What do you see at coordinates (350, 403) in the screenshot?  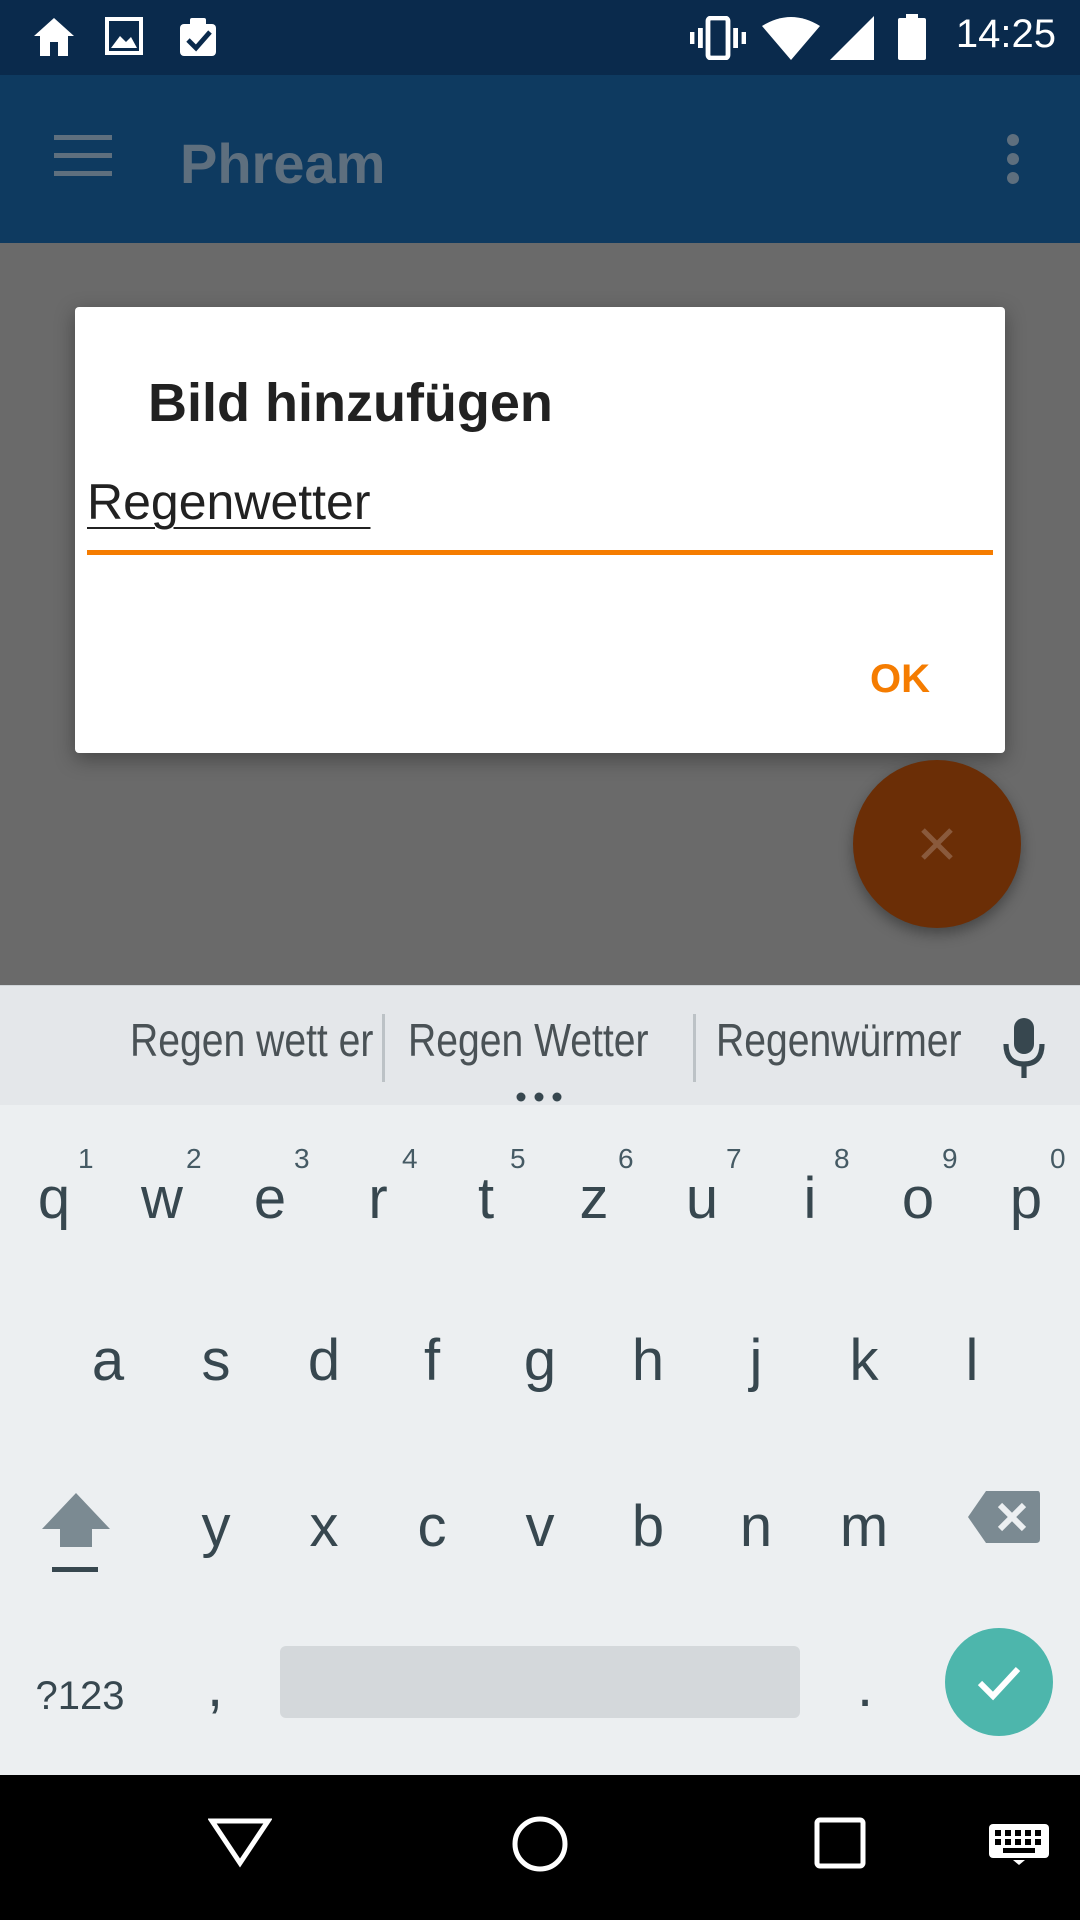 I see `dialog-title: Bild hinzufügen` at bounding box center [350, 403].